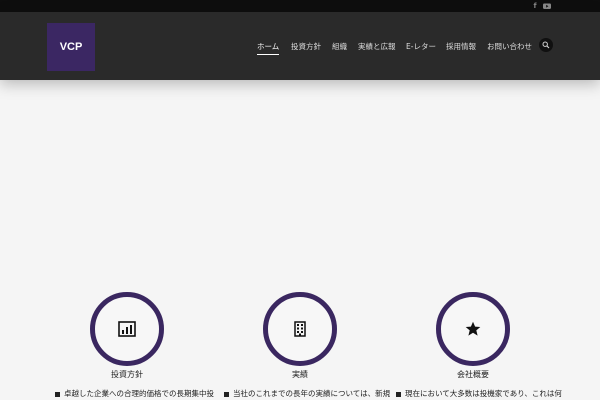 This screenshot has width=600, height=400. Describe the element at coordinates (309, 394) in the screenshot. I see `feature-text-results: 当社のこれまでの長年の実績については、新規` at that location.